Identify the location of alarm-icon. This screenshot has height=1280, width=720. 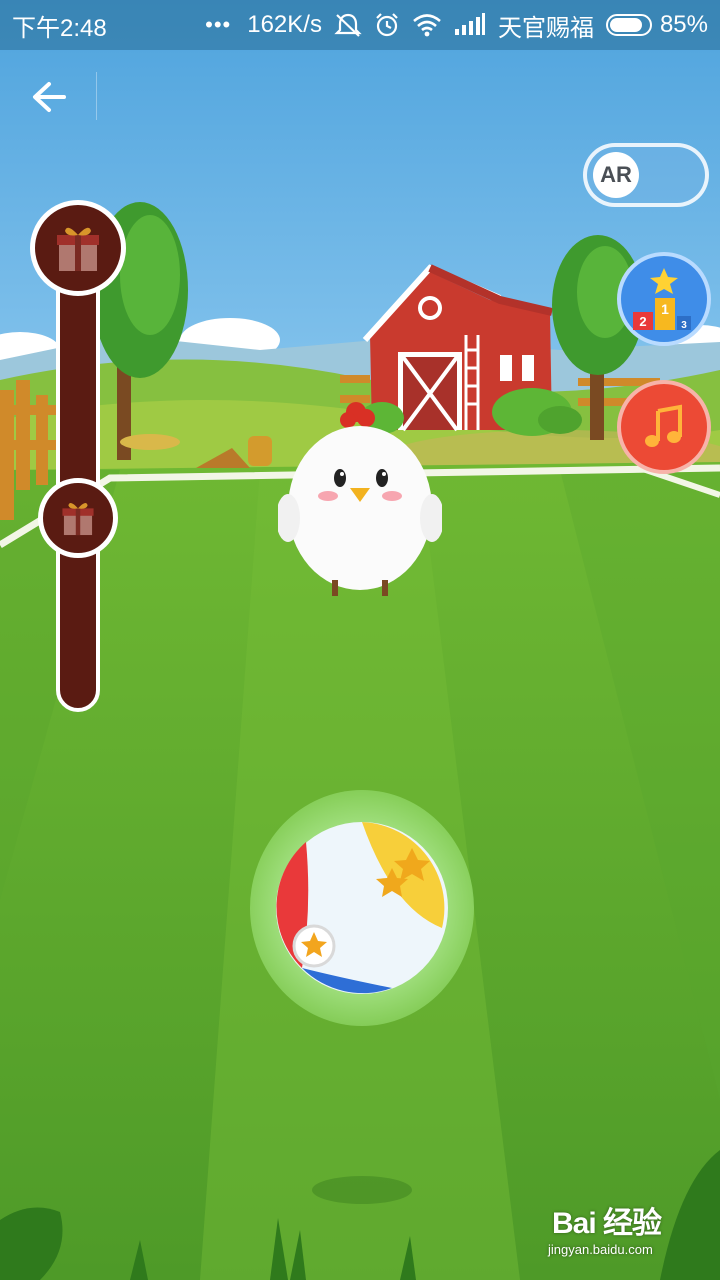
(387, 25).